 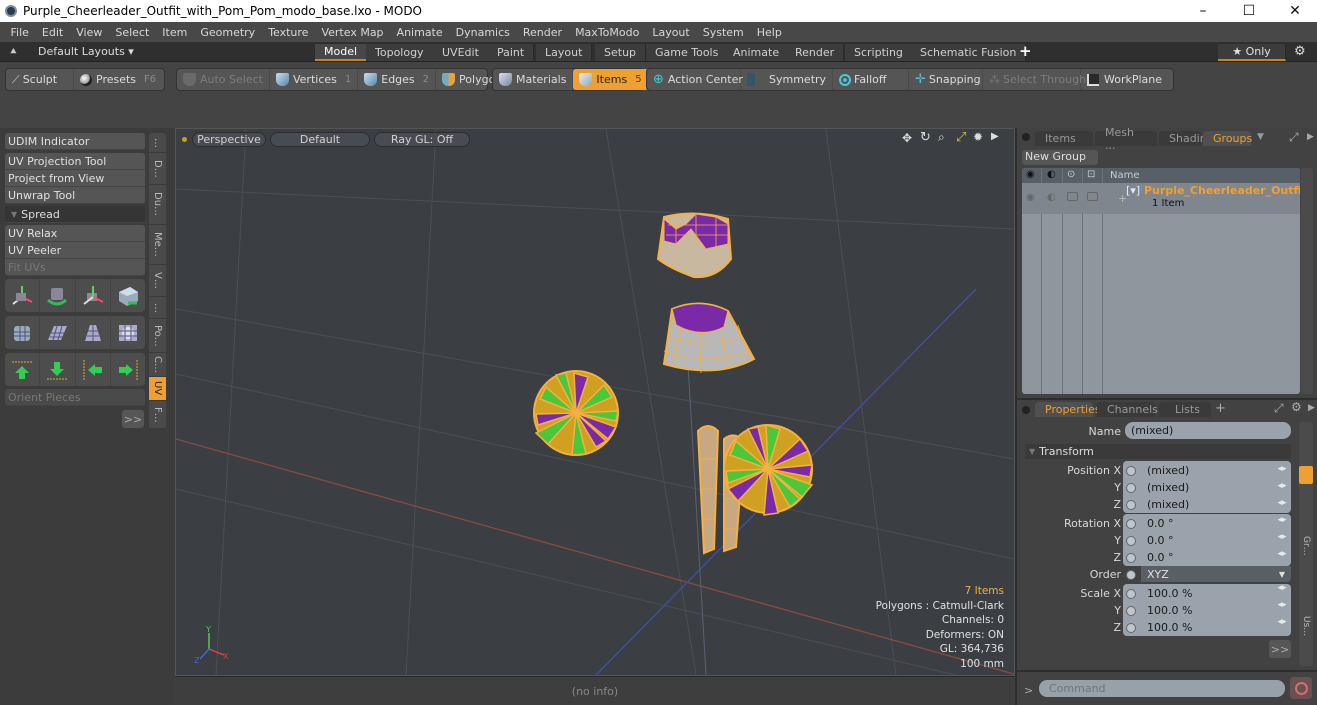 I want to click on rotation-z-field: 0.0 °, so click(x=1206, y=557).